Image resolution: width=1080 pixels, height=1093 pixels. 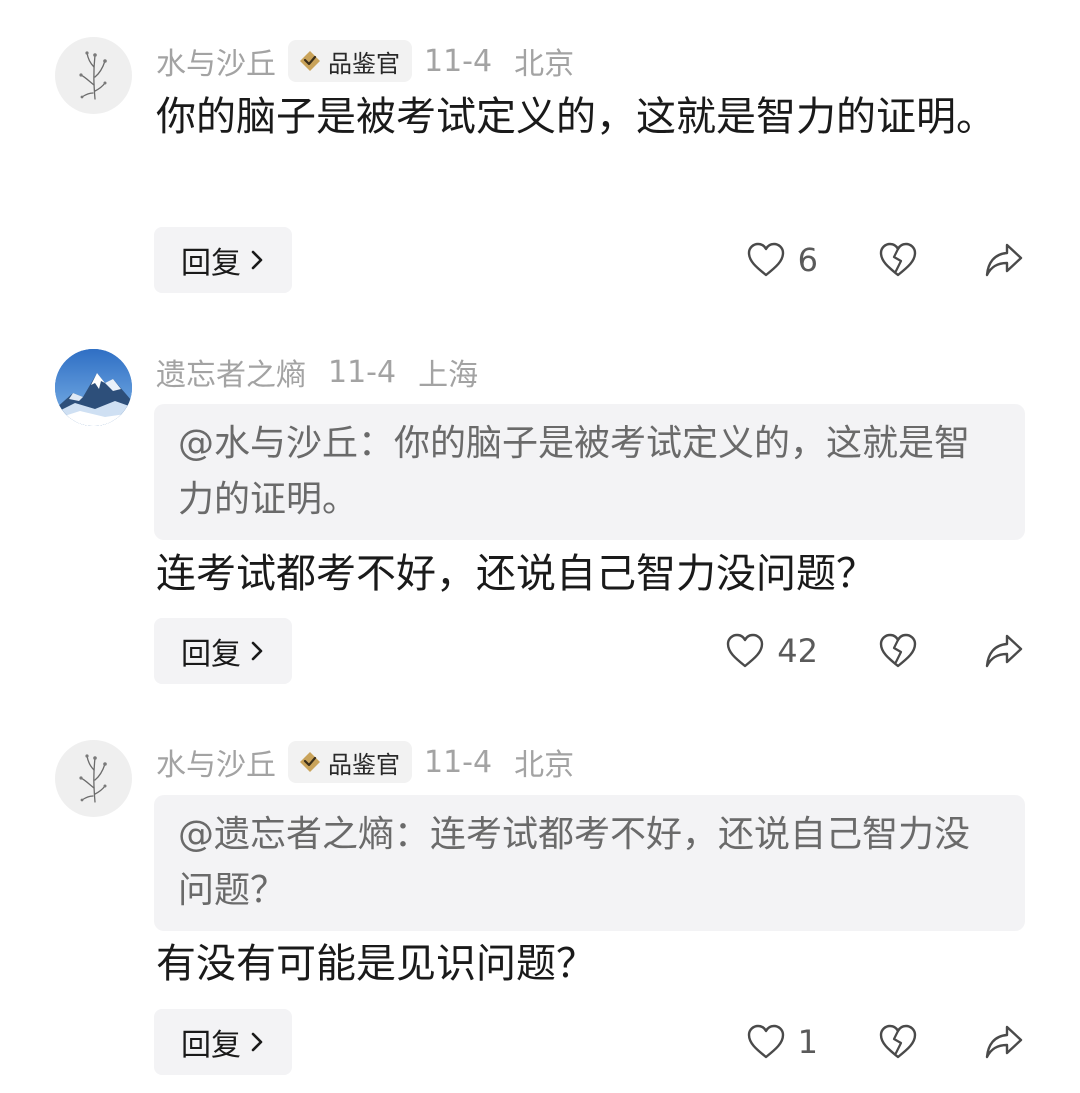 What do you see at coordinates (771, 651) in the screenshot?
I see `like-button: 42` at bounding box center [771, 651].